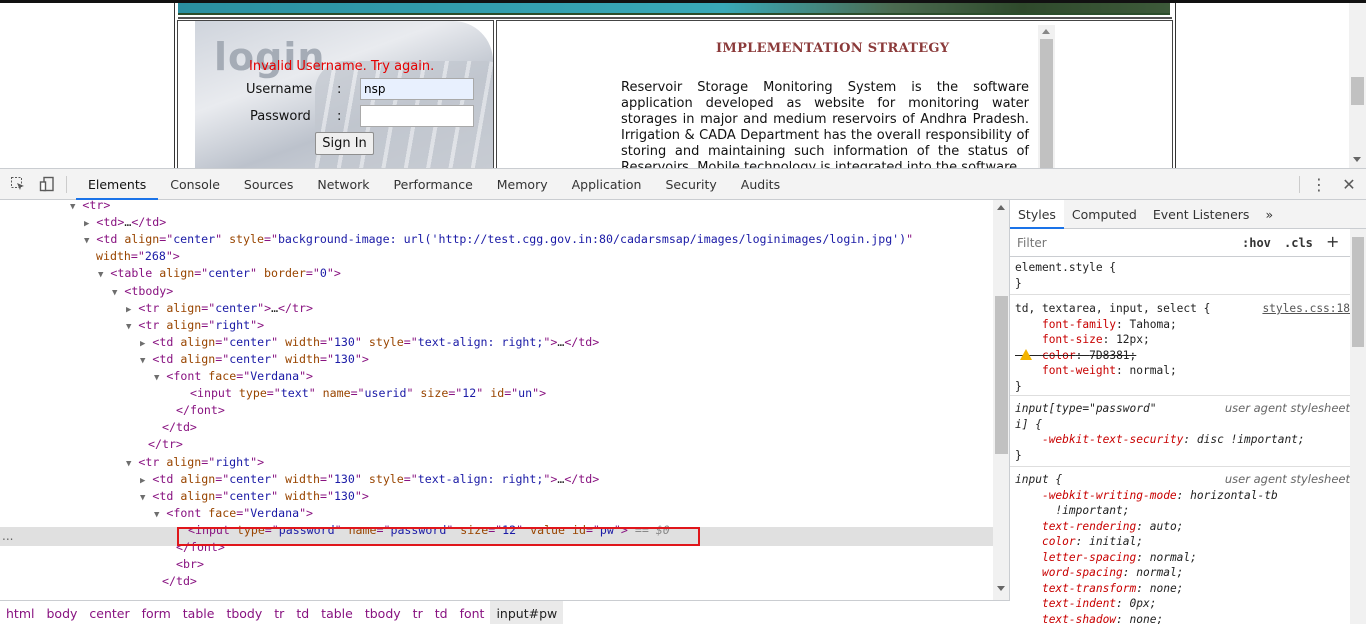  What do you see at coordinates (1182, 589) in the screenshot?
I see `style-declaration: text-transform: none;` at bounding box center [1182, 589].